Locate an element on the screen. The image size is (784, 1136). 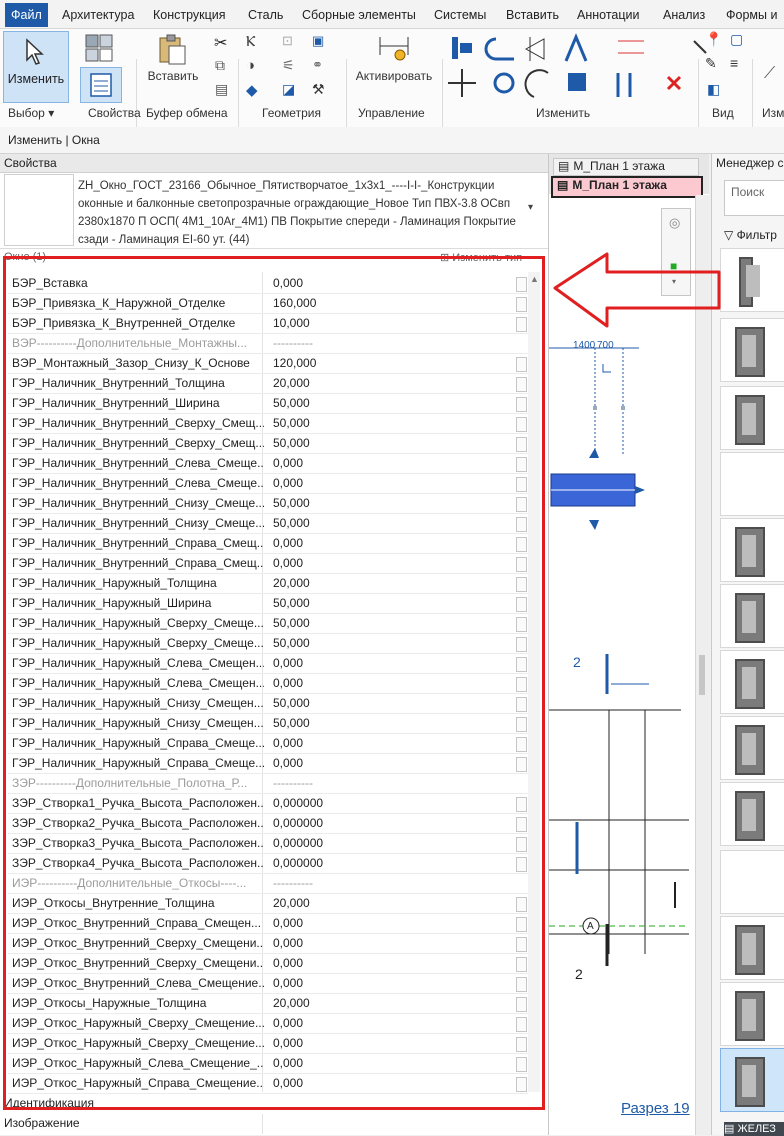
family-thumbnail-selected is located at coordinates (752, 1080).